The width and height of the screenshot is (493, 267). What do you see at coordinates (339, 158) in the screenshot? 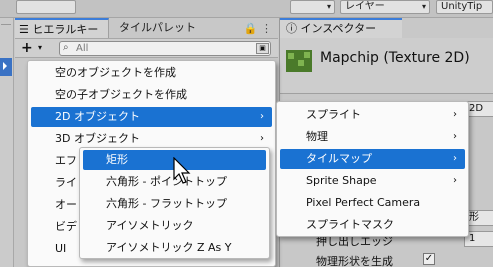
I see `menu-item-label: タイルマップ` at bounding box center [339, 158].